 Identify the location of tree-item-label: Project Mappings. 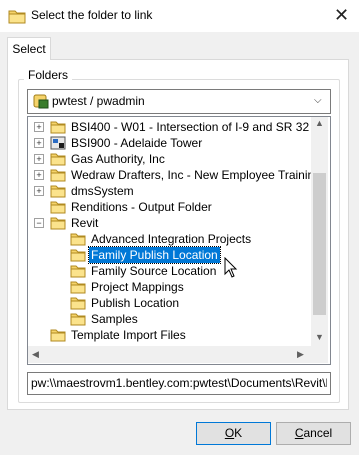
(137, 287).